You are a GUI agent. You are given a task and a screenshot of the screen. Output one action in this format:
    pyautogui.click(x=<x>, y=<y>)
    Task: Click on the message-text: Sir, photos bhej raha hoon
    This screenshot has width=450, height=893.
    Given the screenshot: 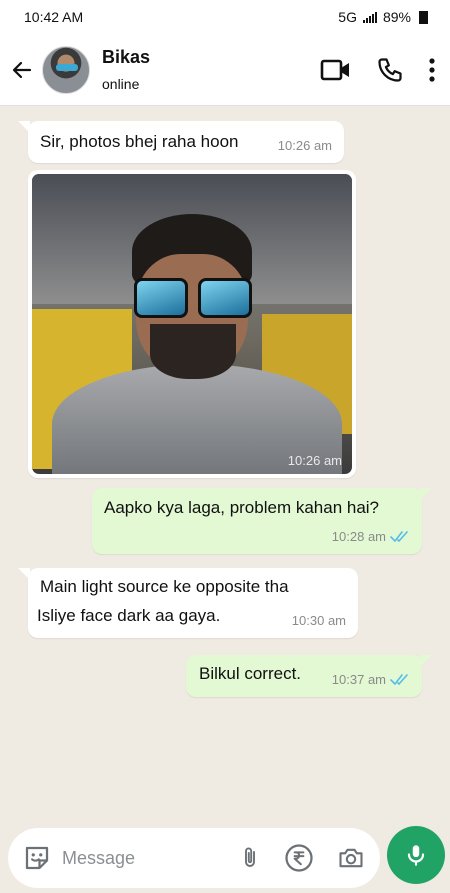 What is the action you would take?
    pyautogui.click(x=139, y=141)
    